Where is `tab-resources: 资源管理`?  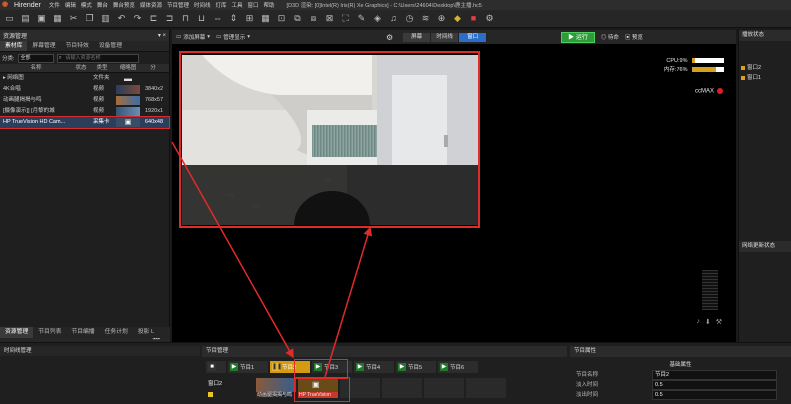 tab-resources: 资源管理 is located at coordinates (17, 332).